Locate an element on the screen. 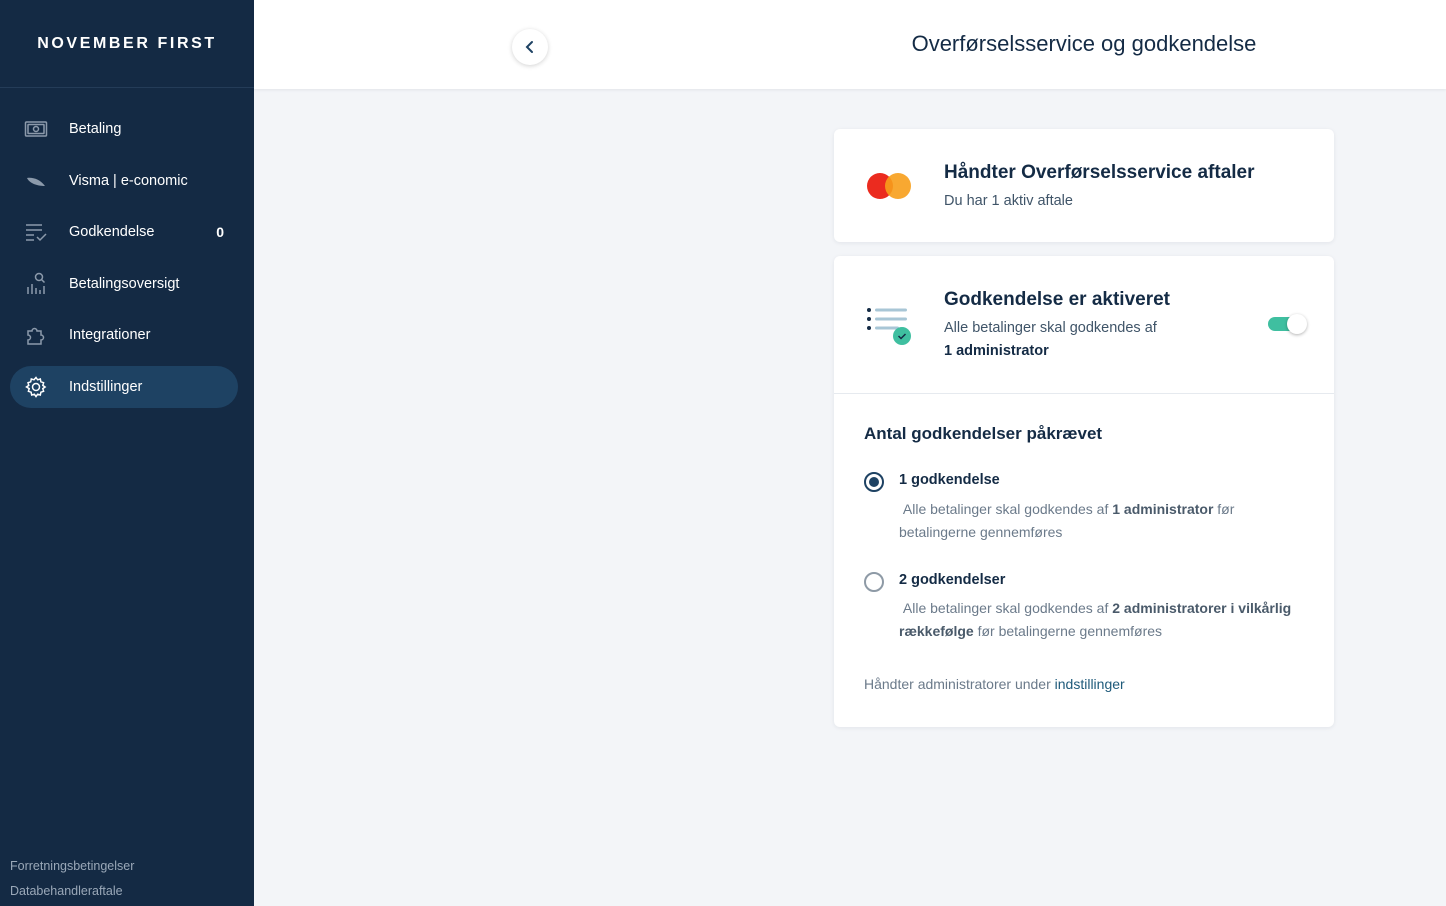 The height and width of the screenshot is (906, 1446). approval-count-badge: 0 is located at coordinates (220, 232).